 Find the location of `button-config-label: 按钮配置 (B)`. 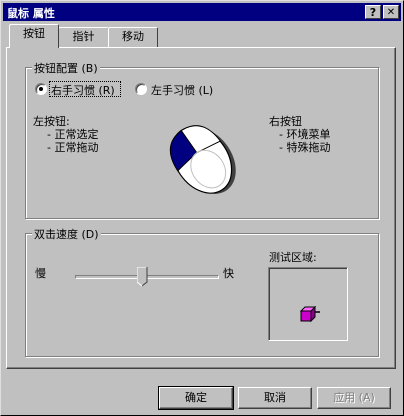

button-config-label: 按钮配置 (B) is located at coordinates (66, 68).